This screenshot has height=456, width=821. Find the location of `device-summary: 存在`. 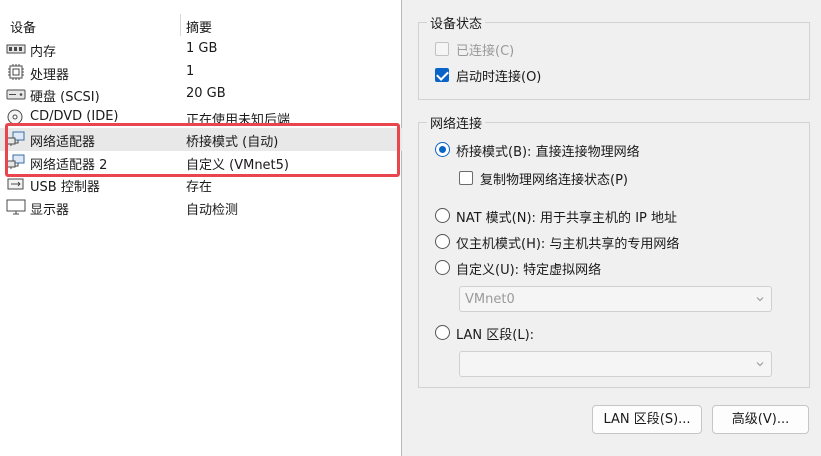

device-summary: 存在 is located at coordinates (199, 187).